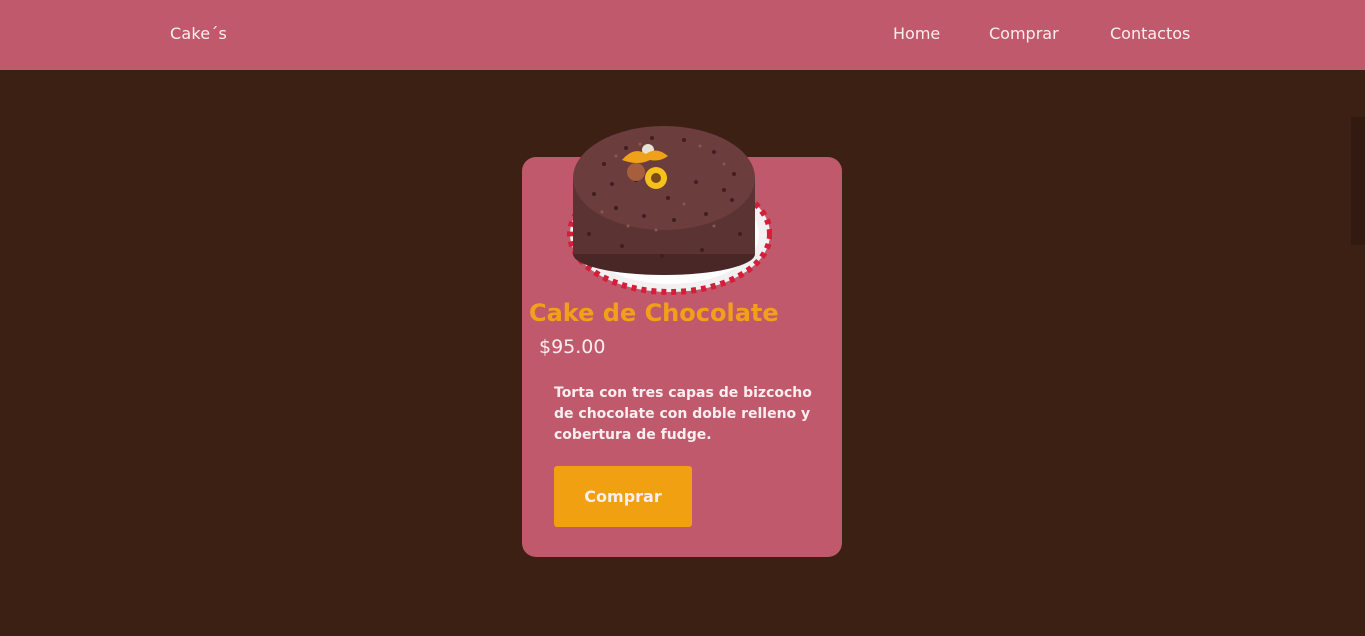 Image resolution: width=1365 pixels, height=636 pixels. What do you see at coordinates (572, 347) in the screenshot?
I see `product-price: $95.00` at bounding box center [572, 347].